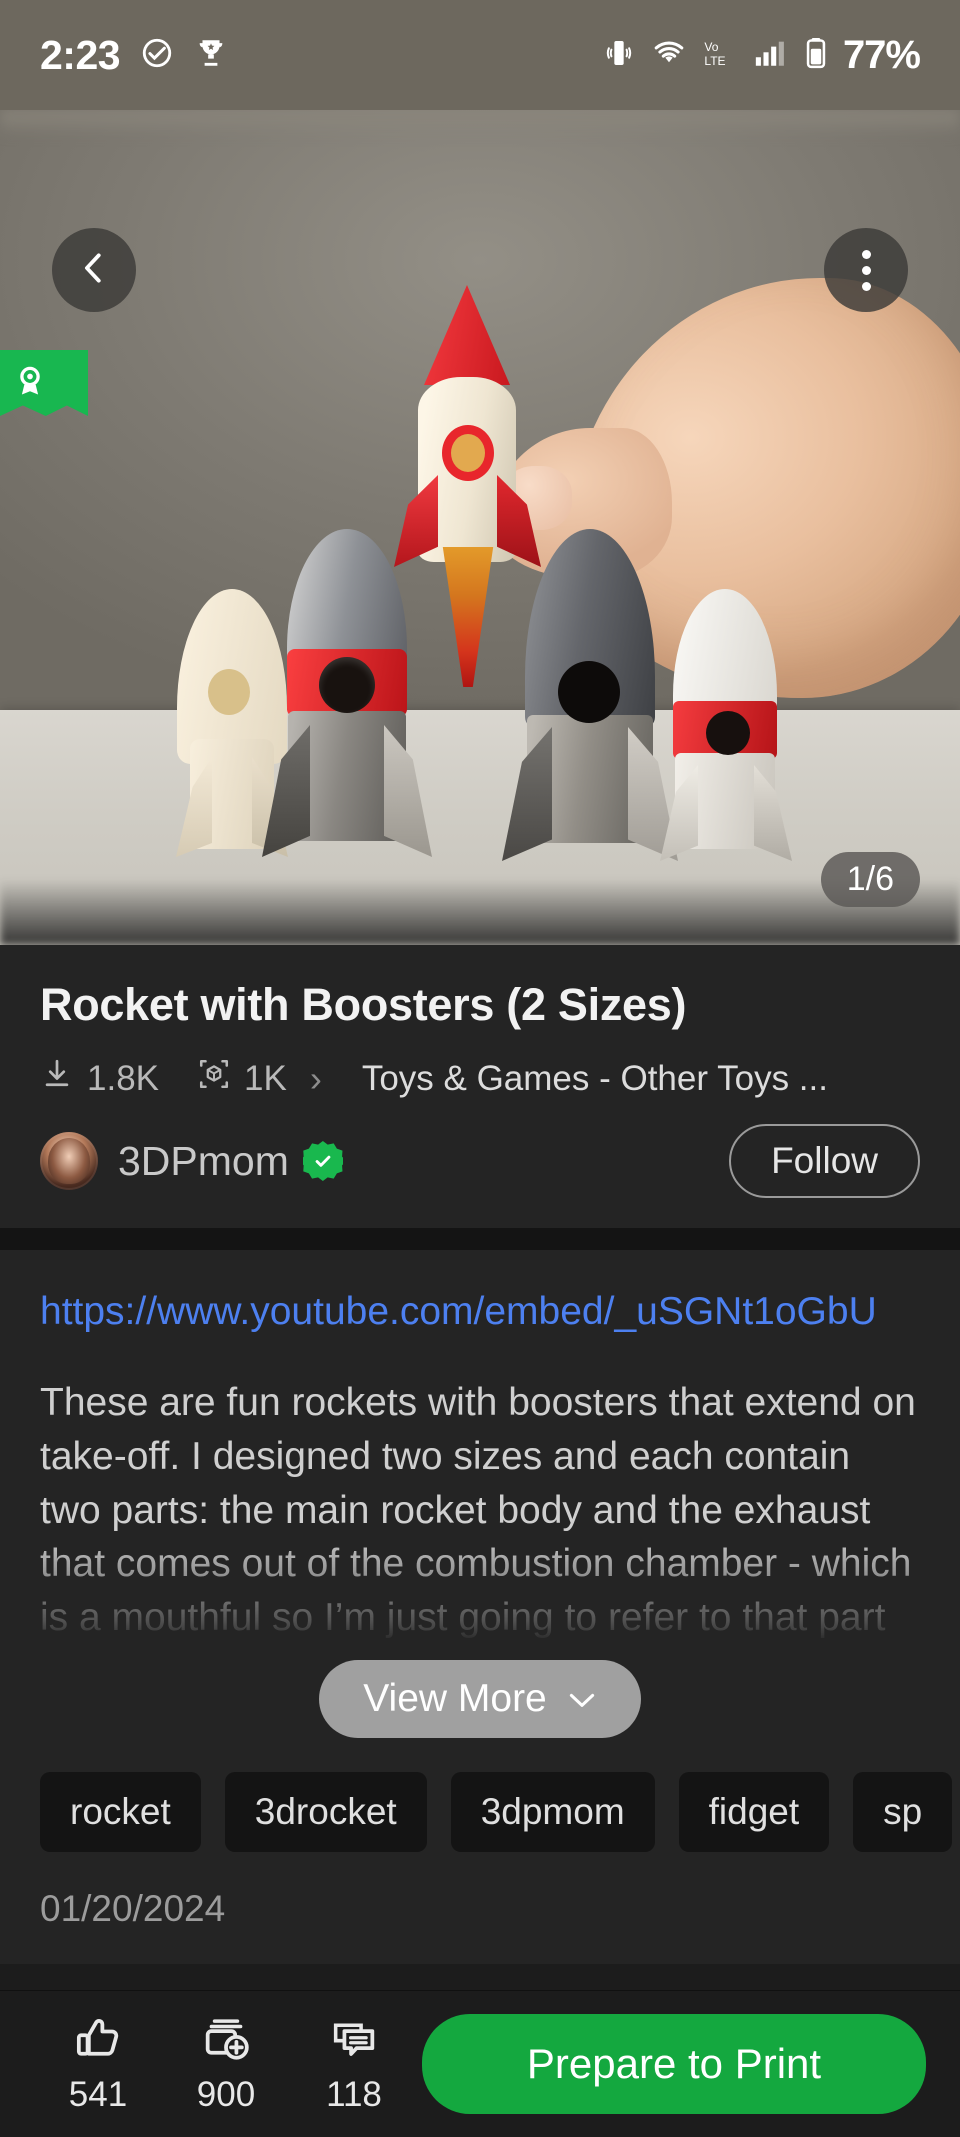 Image resolution: width=960 pixels, height=2137 pixels. I want to click on section-divider, so click(480, 1239).